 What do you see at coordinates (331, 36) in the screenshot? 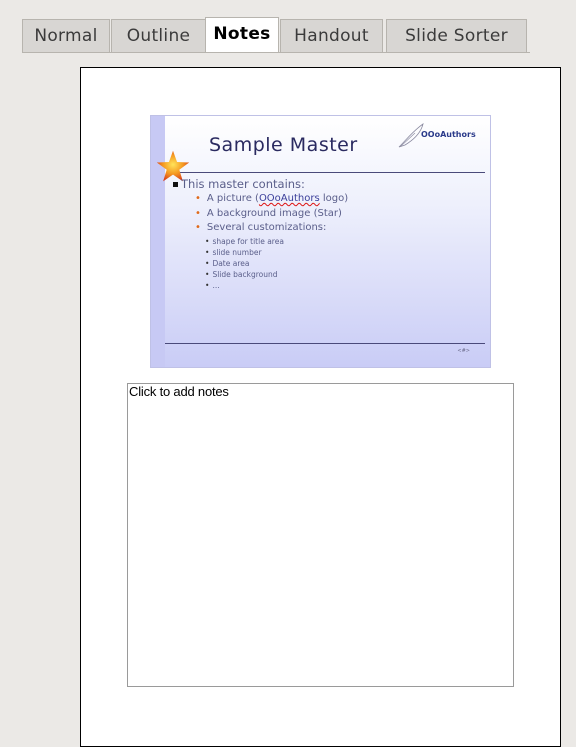
I see `tab-handout: Handout` at bounding box center [331, 36].